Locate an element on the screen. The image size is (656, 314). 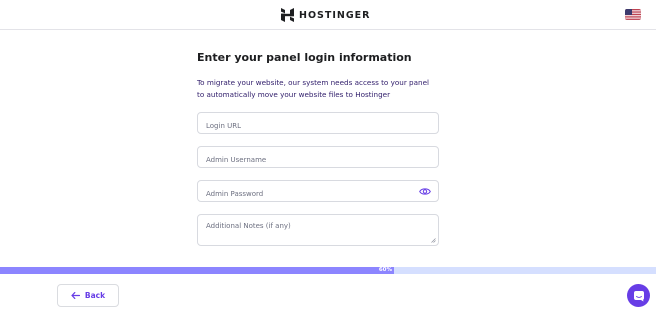
chat-icon is located at coordinates (638, 295).